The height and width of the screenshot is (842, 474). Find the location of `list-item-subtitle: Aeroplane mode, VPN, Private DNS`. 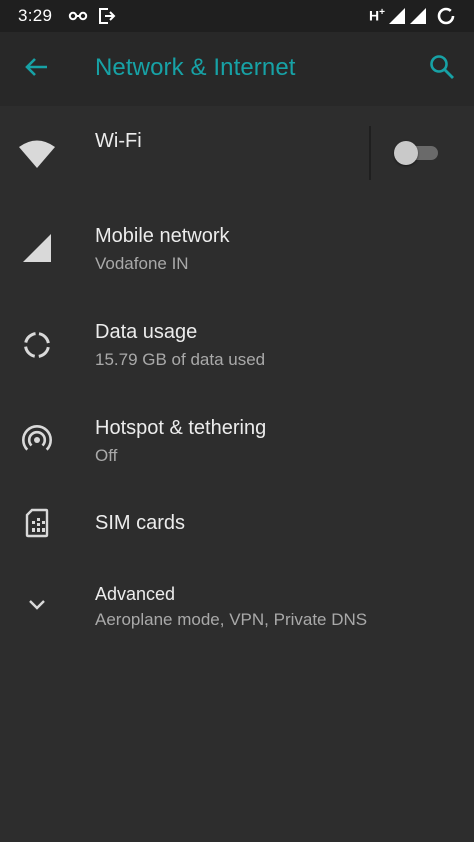

list-item-subtitle: Aeroplane mode, VPN, Private DNS is located at coordinates (231, 619).